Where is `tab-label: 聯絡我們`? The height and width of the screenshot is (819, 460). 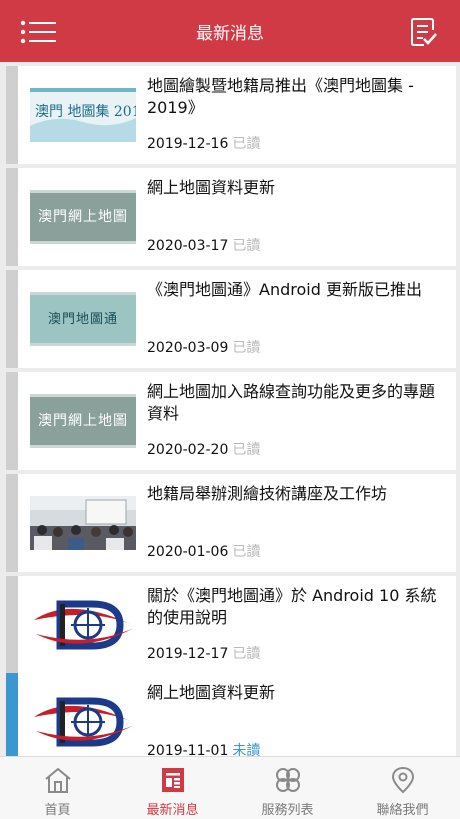
tab-label: 聯絡我們 is located at coordinates (402, 810).